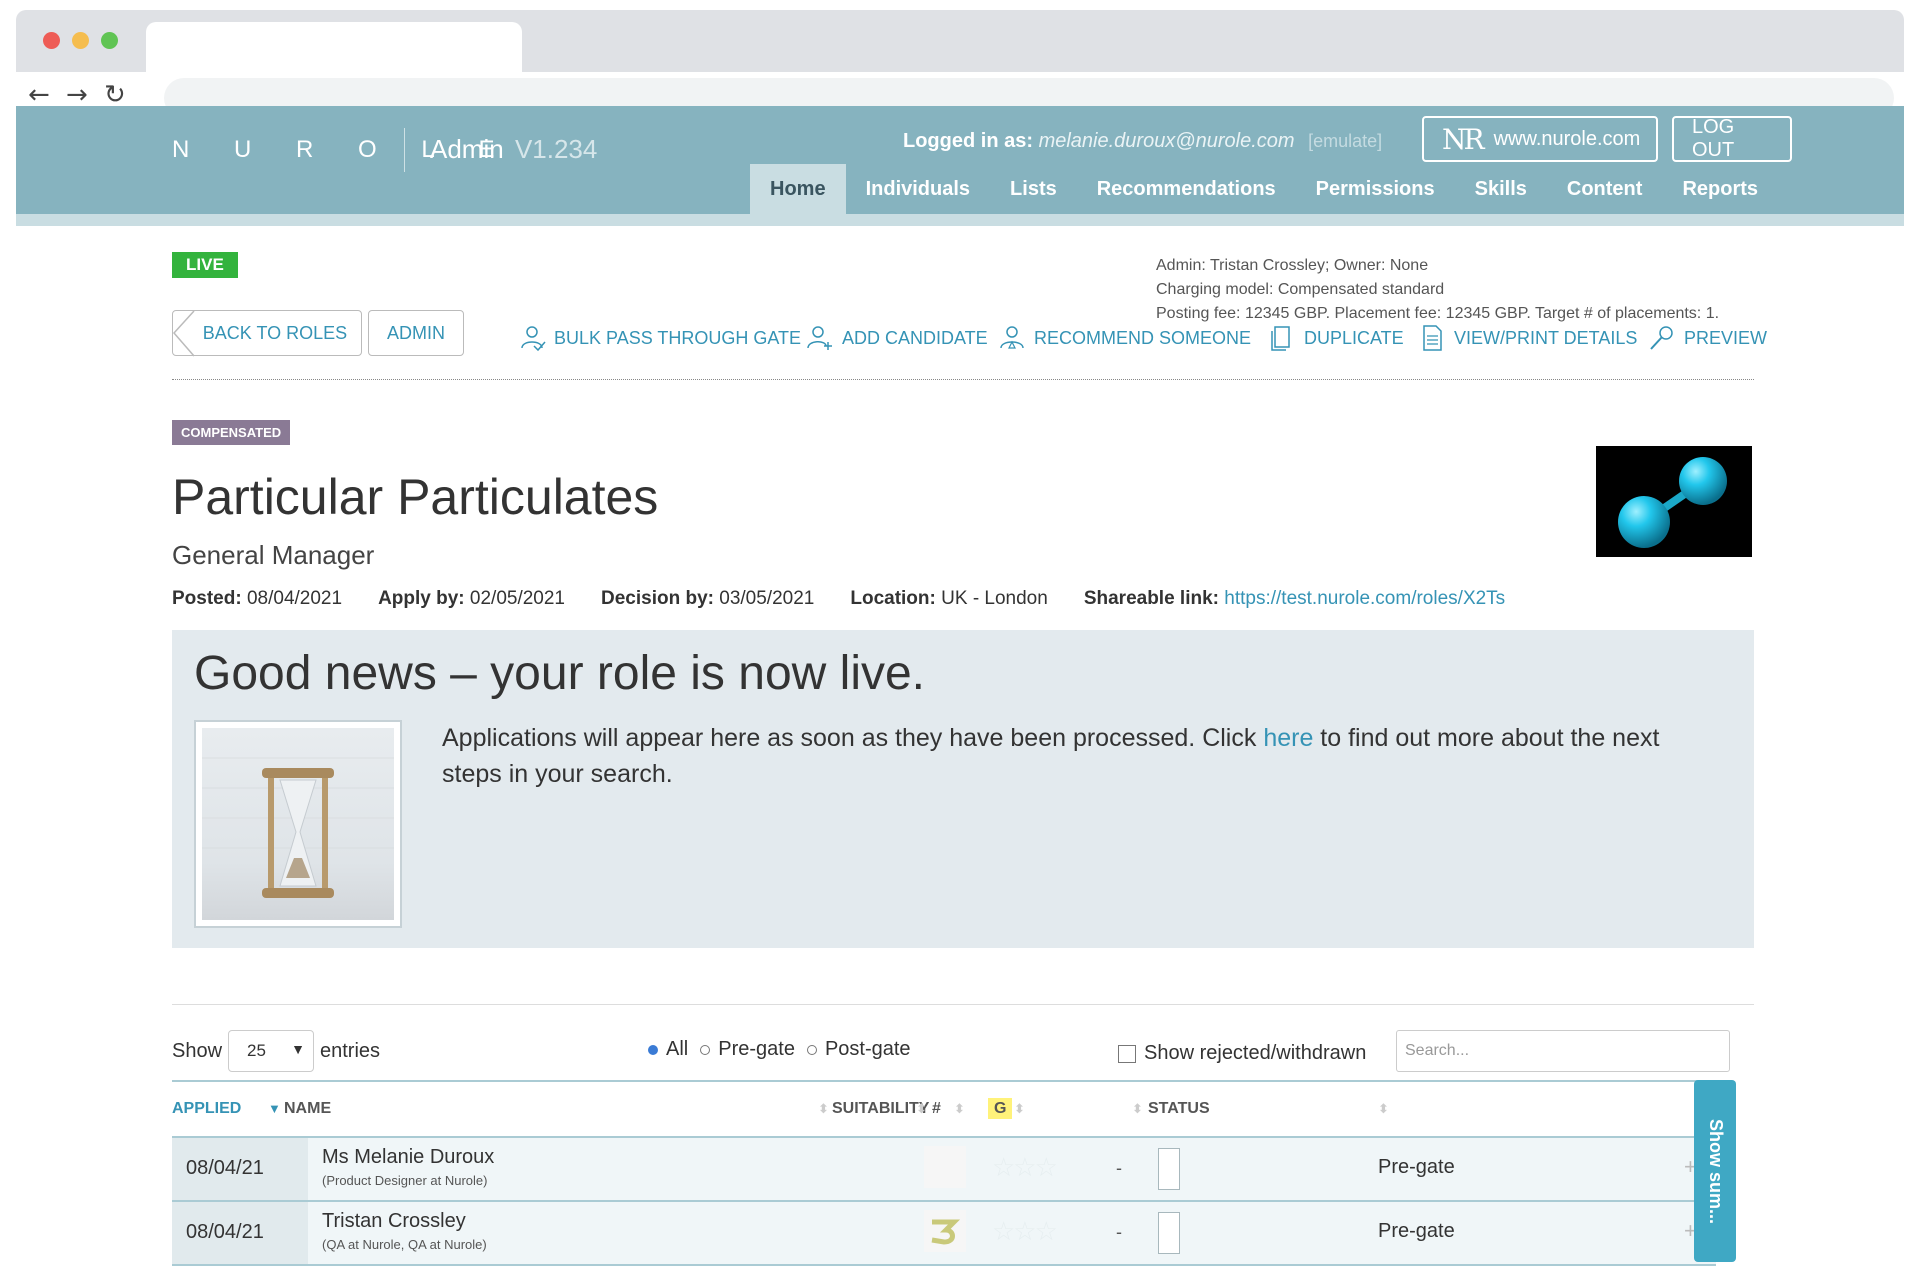 This screenshot has height=1280, width=1920. Describe the element at coordinates (811, 1049) in the screenshot. I see `radio-icon` at that location.